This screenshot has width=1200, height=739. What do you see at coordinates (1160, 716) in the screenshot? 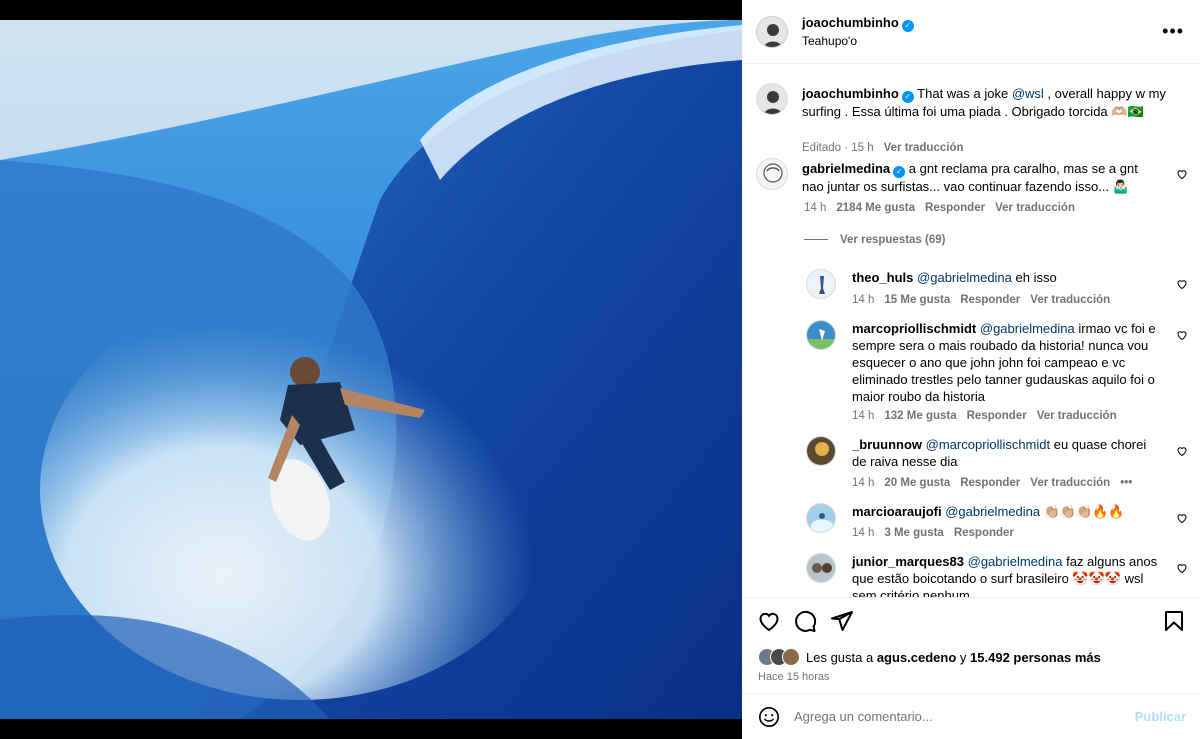
I see `publish-button: Publicar` at bounding box center [1160, 716].